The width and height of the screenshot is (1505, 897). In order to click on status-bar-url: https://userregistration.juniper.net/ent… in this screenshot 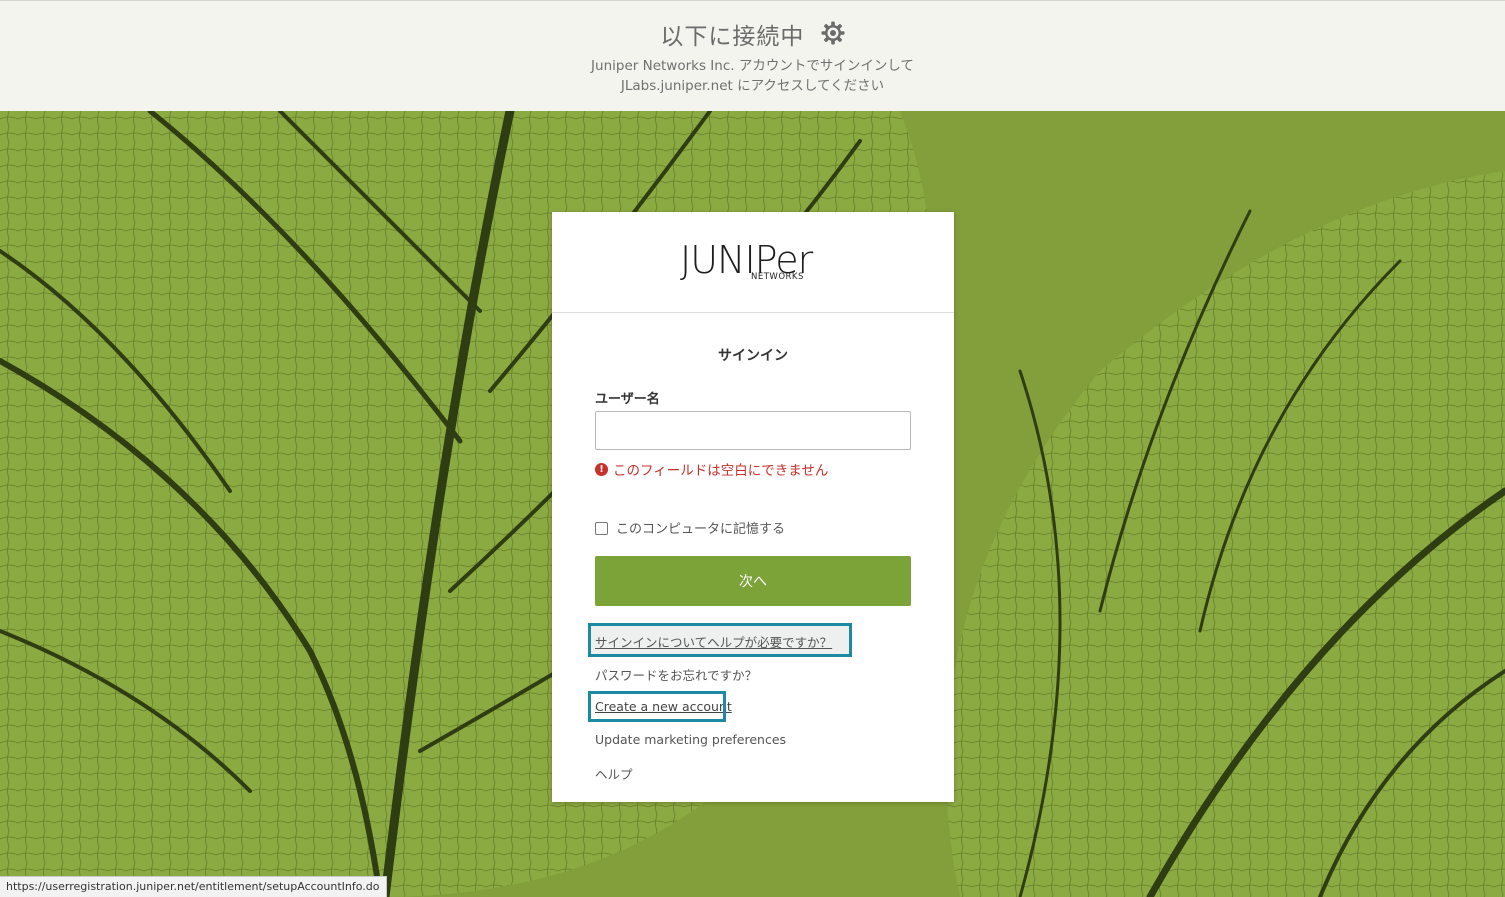, I will do `click(193, 886)`.